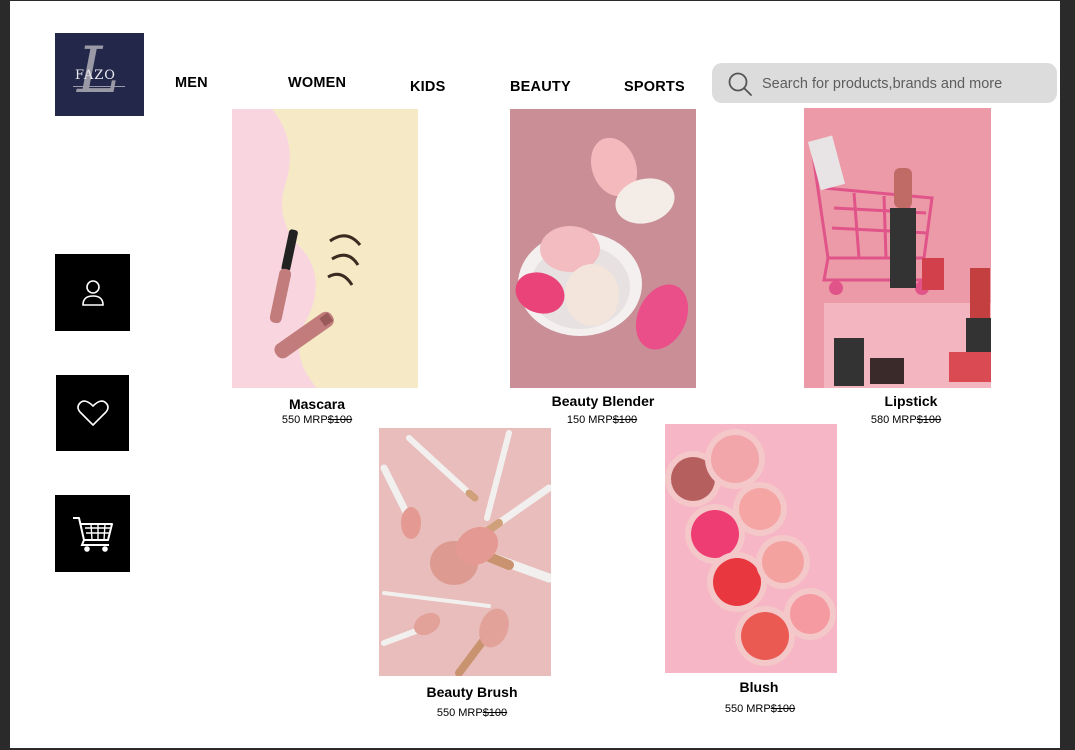  I want to click on brand-logo: L FAZO, so click(99, 74).